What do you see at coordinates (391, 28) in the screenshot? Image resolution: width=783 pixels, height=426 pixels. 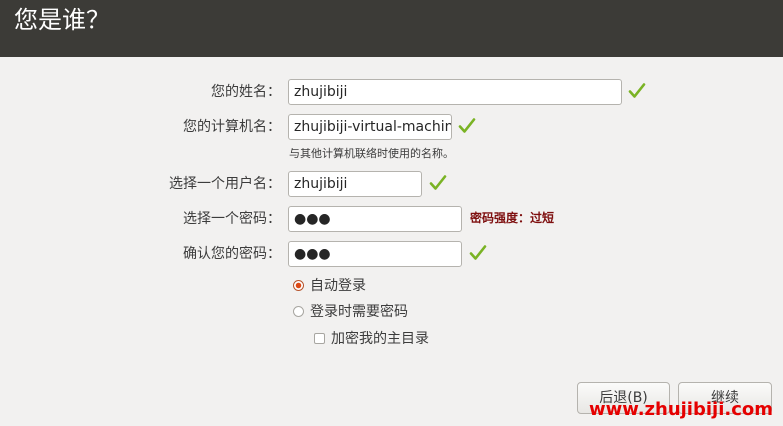 I see `header-bar: 您是谁？` at bounding box center [391, 28].